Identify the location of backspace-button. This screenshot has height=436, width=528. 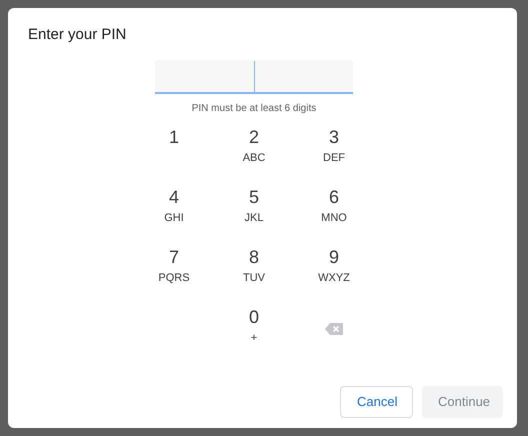
(334, 329).